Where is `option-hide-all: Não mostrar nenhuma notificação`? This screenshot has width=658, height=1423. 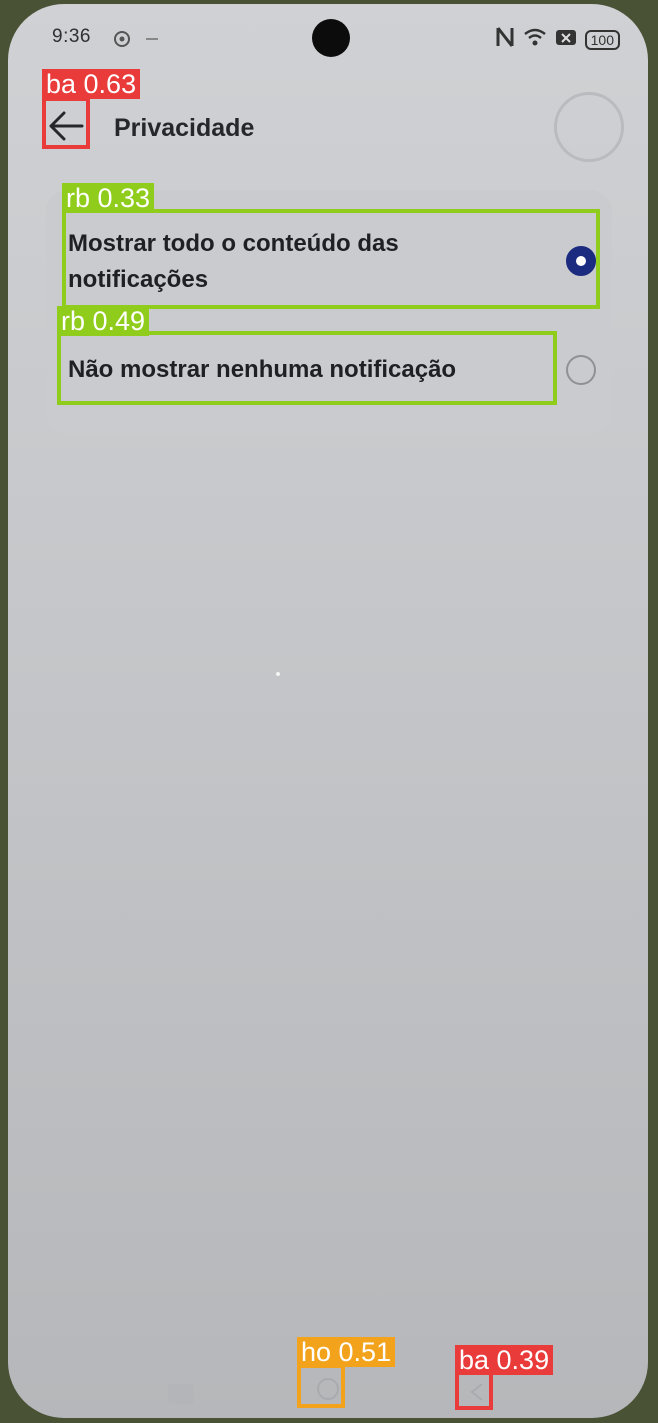 option-hide-all: Não mostrar nenhuma notificação is located at coordinates (329, 370).